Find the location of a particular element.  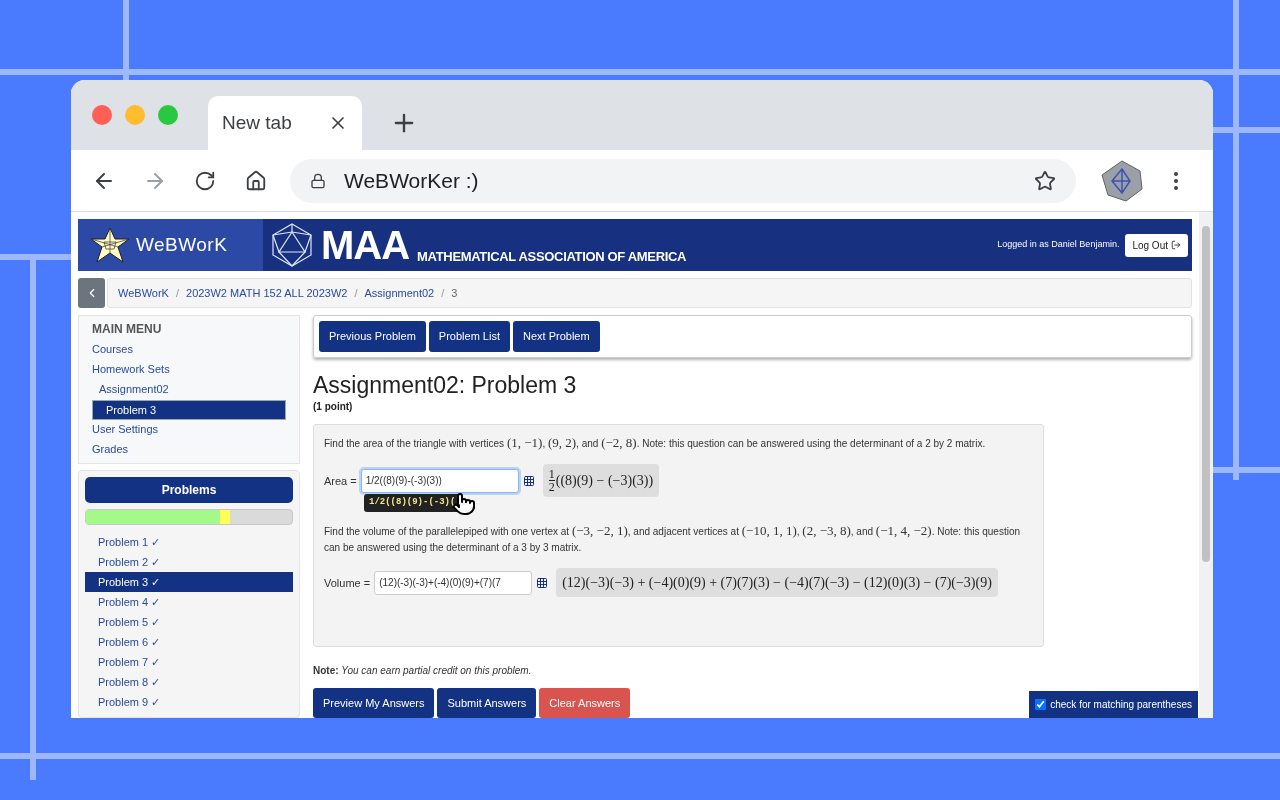

reload-icon is located at coordinates (205, 180).